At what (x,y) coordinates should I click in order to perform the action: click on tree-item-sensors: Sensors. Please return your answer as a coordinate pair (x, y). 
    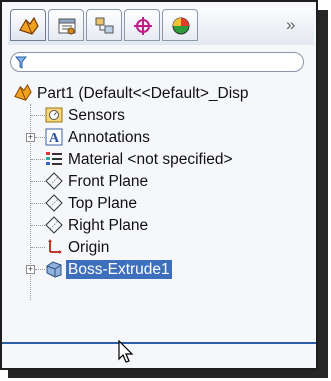
    Looking at the image, I should click on (159, 115).